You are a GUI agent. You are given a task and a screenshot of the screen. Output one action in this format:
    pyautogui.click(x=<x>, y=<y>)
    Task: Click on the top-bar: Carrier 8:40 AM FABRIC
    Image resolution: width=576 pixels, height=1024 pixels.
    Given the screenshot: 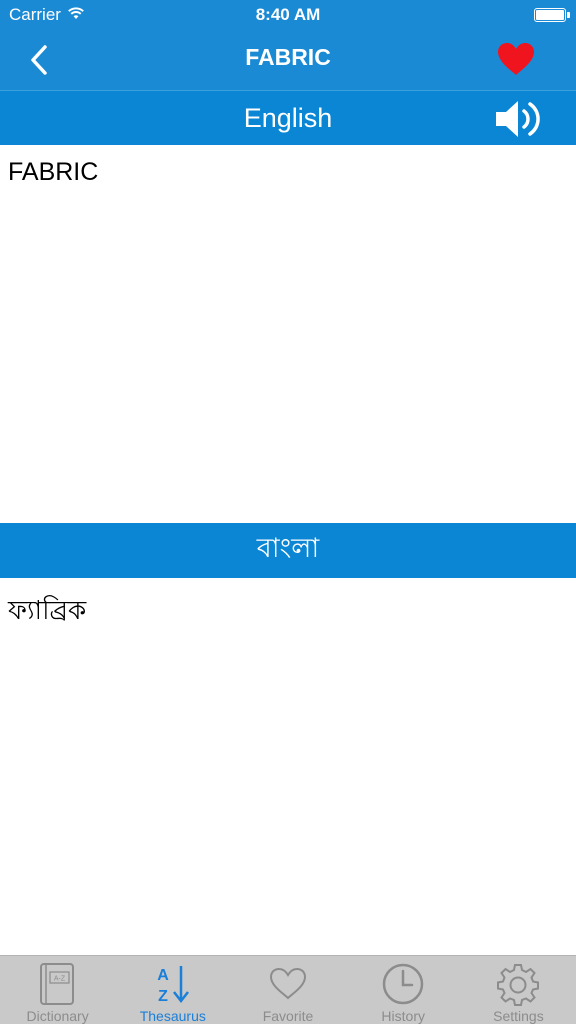 What is the action you would take?
    pyautogui.click(x=288, y=45)
    